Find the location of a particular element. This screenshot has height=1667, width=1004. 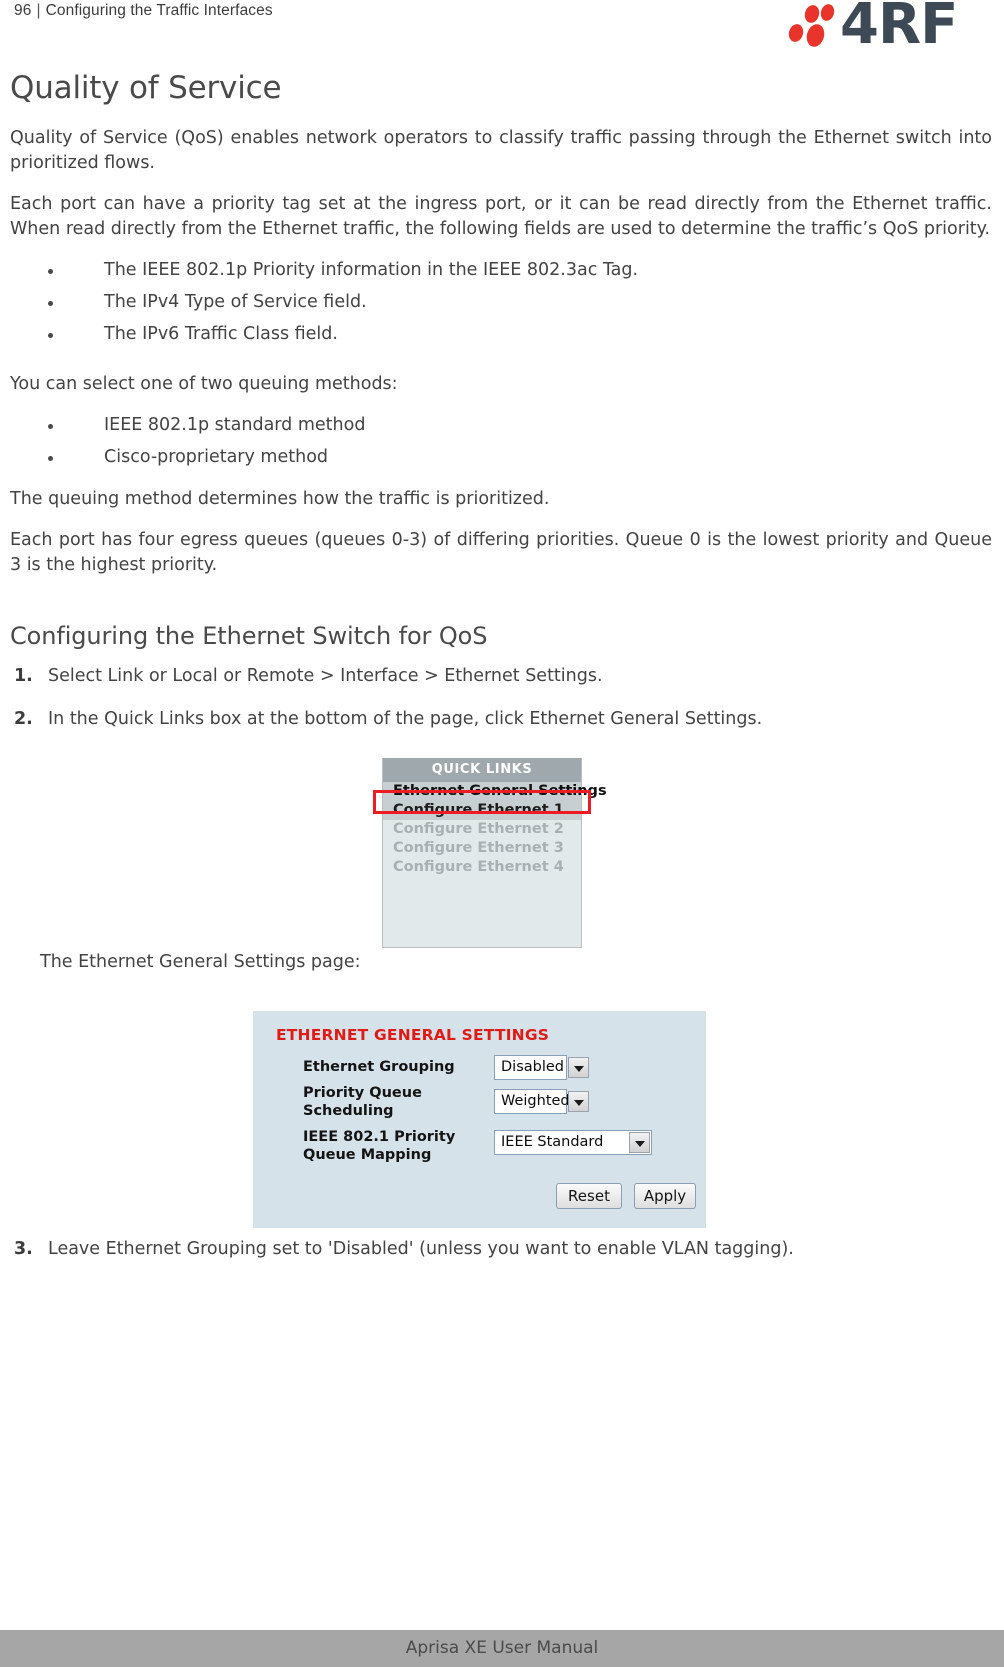

page-title: Quality of Service is located at coordinates (146, 88).